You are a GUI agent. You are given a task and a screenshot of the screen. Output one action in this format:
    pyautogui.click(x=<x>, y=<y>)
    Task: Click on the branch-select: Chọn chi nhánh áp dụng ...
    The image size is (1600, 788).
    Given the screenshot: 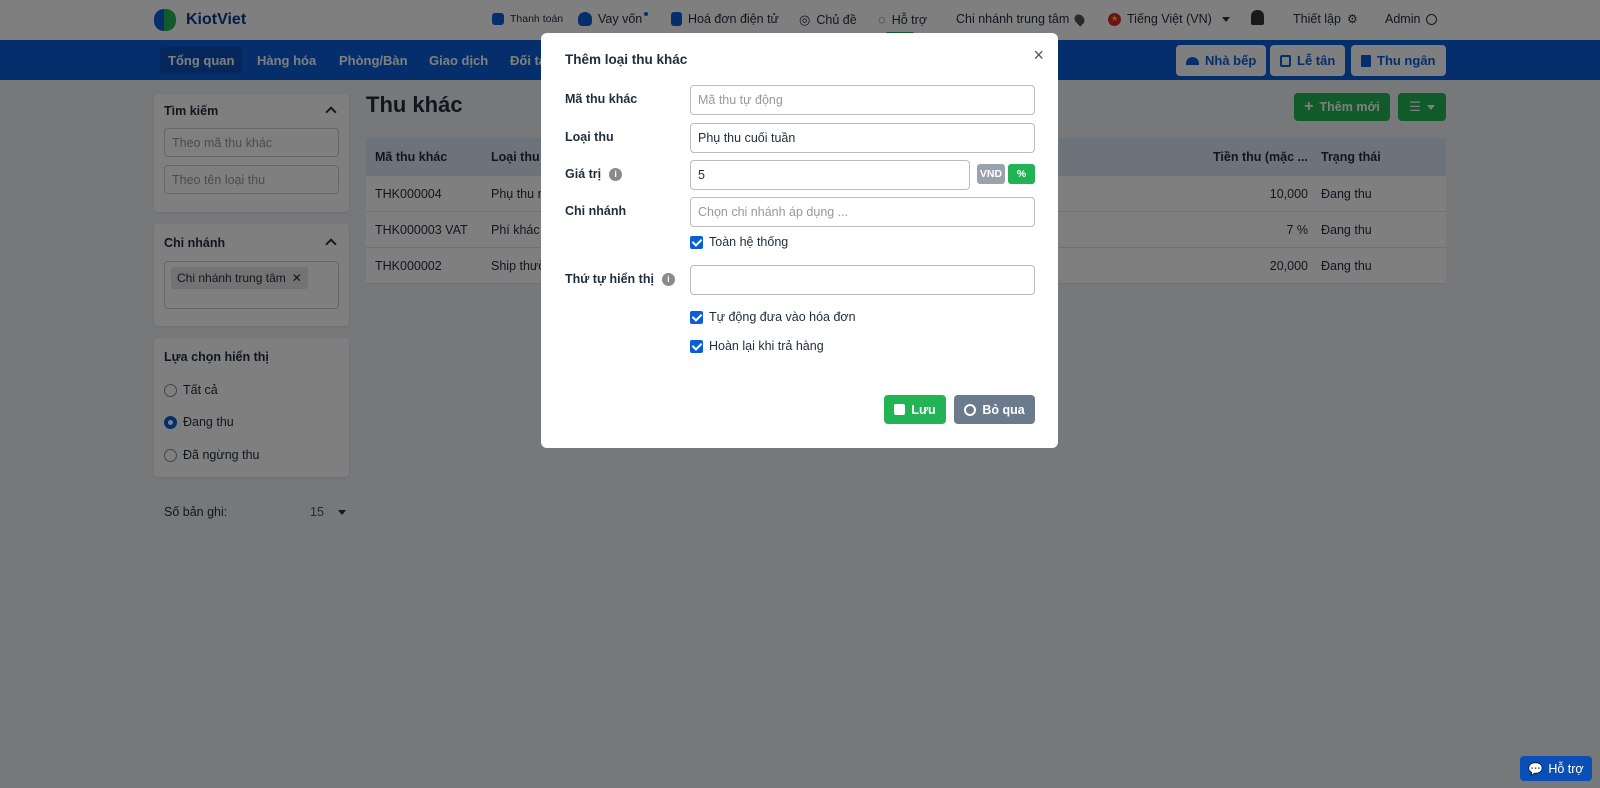 What is the action you would take?
    pyautogui.click(x=862, y=212)
    